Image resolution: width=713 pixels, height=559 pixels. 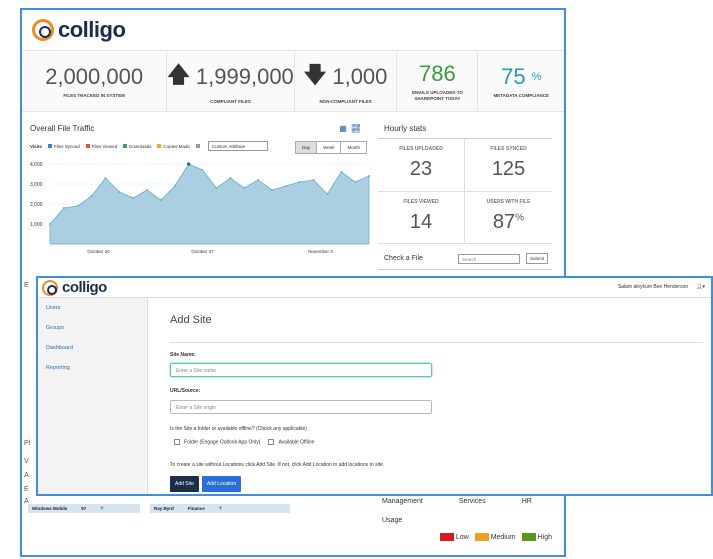 What do you see at coordinates (184, 484) in the screenshot?
I see `add-site-button: Add Site` at bounding box center [184, 484].